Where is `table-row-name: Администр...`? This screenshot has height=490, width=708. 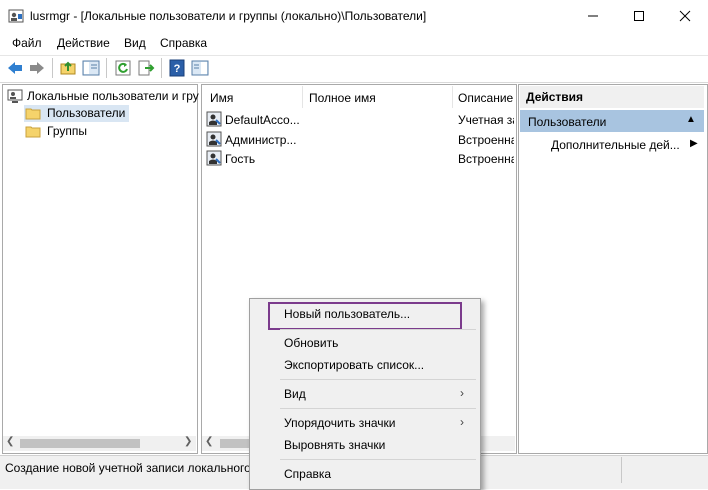
table-row-name: Администр... is located at coordinates (263, 140).